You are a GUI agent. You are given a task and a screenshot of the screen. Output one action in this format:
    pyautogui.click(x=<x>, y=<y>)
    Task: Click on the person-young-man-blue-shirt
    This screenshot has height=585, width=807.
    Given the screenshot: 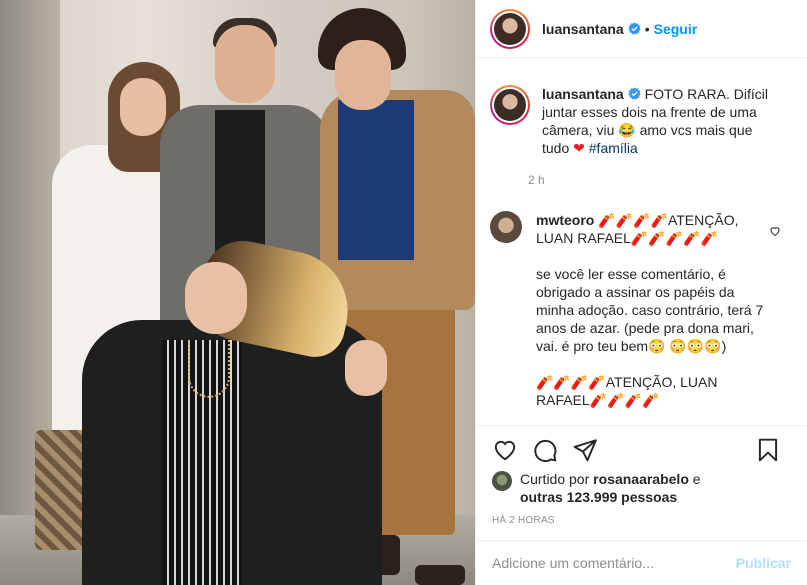 What is the action you would take?
    pyautogui.click(x=376, y=180)
    